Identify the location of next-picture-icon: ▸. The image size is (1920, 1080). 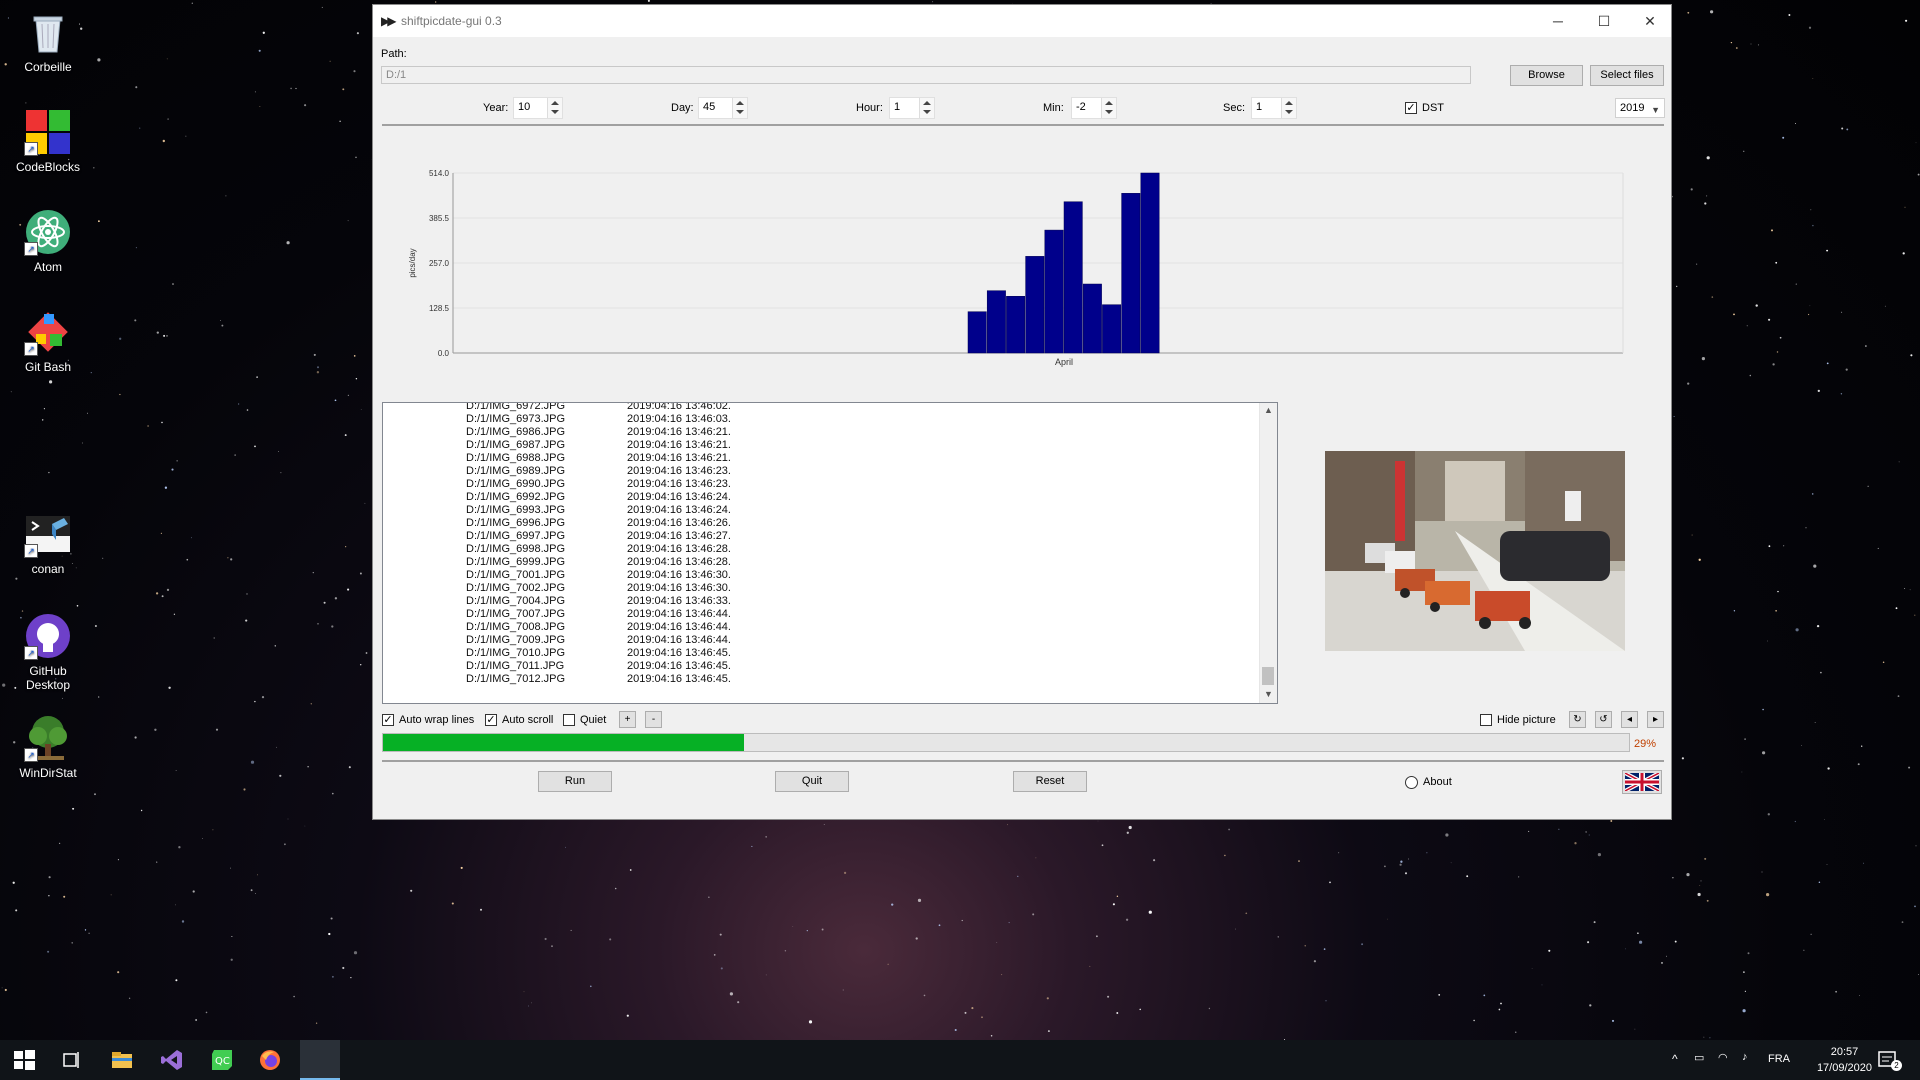
(1655, 719).